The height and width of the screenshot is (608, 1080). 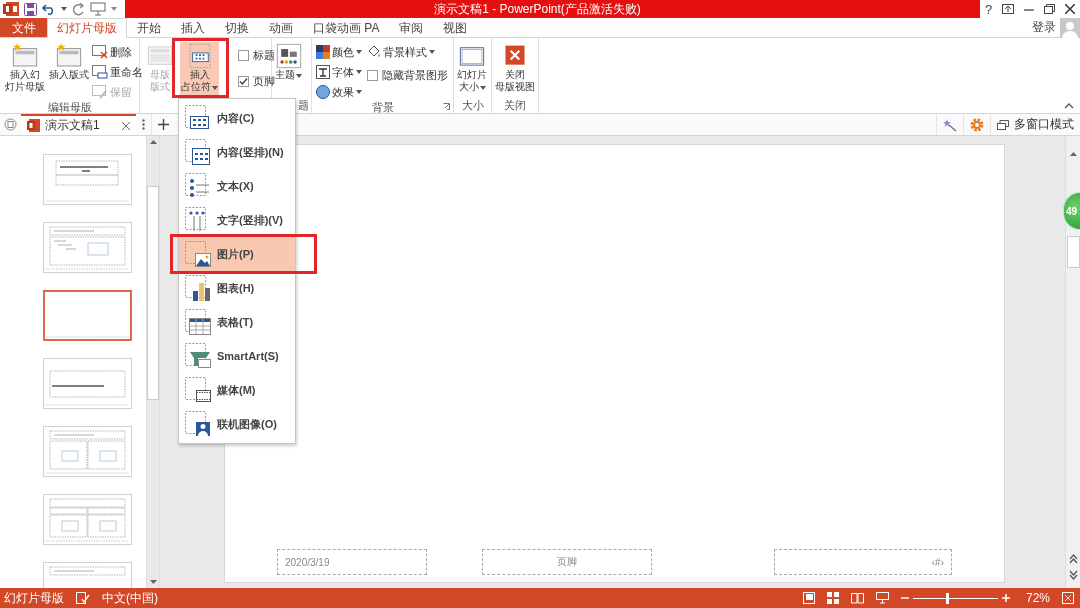 What do you see at coordinates (1073, 575) in the screenshot?
I see `next-slide-icon` at bounding box center [1073, 575].